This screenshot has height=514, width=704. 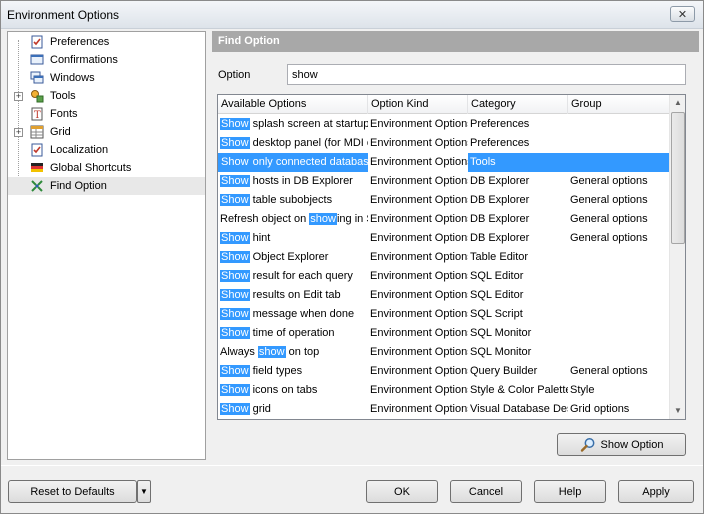 I want to click on cell-available-option: Show icons on tabs, so click(x=293, y=390).